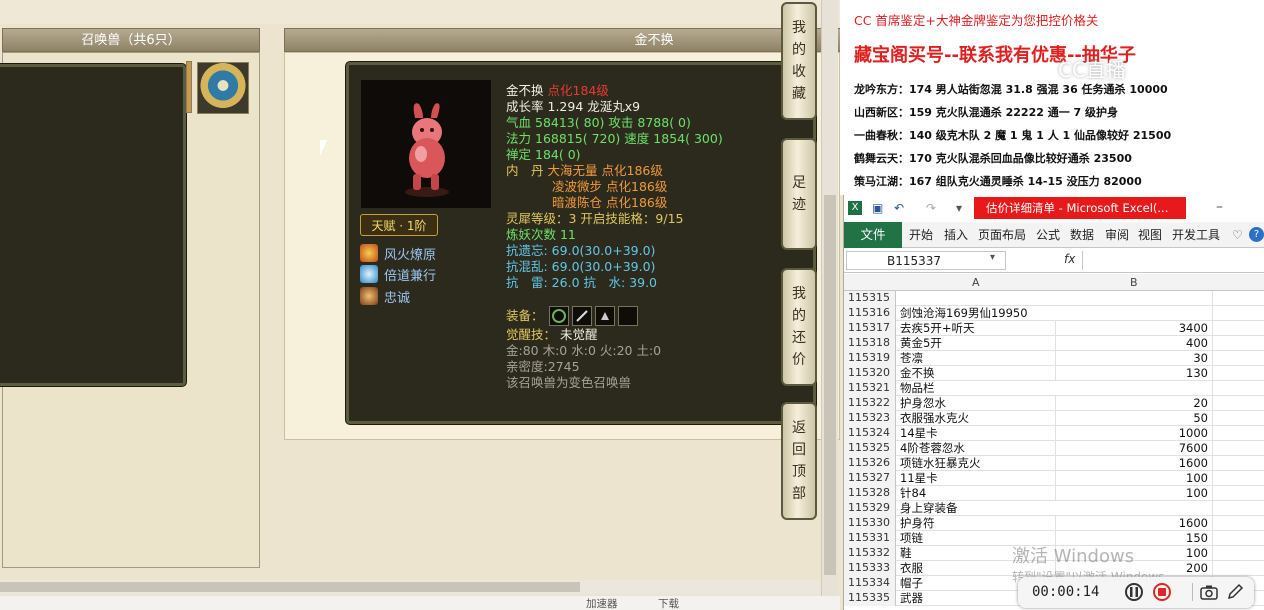  Describe the element at coordinates (1132, 328) in the screenshot. I see `cell-b: 3400` at that location.